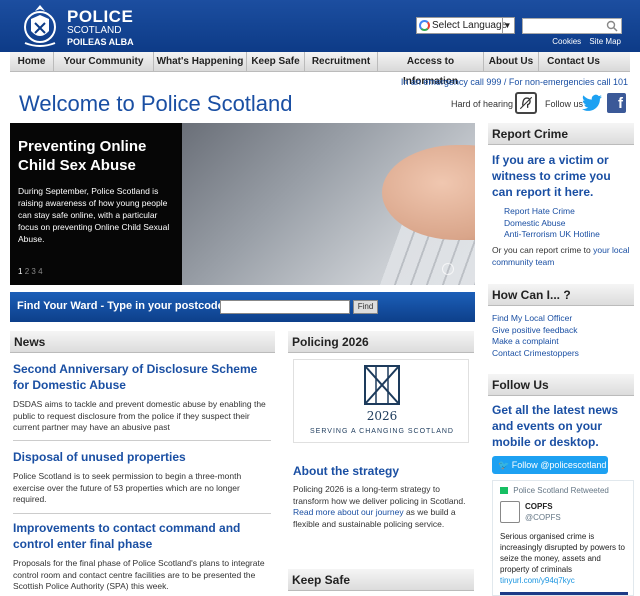 This screenshot has height=596, width=640. Describe the element at coordinates (431, 69) in the screenshot. I see `nav-access-to-information: Access to Information` at that location.